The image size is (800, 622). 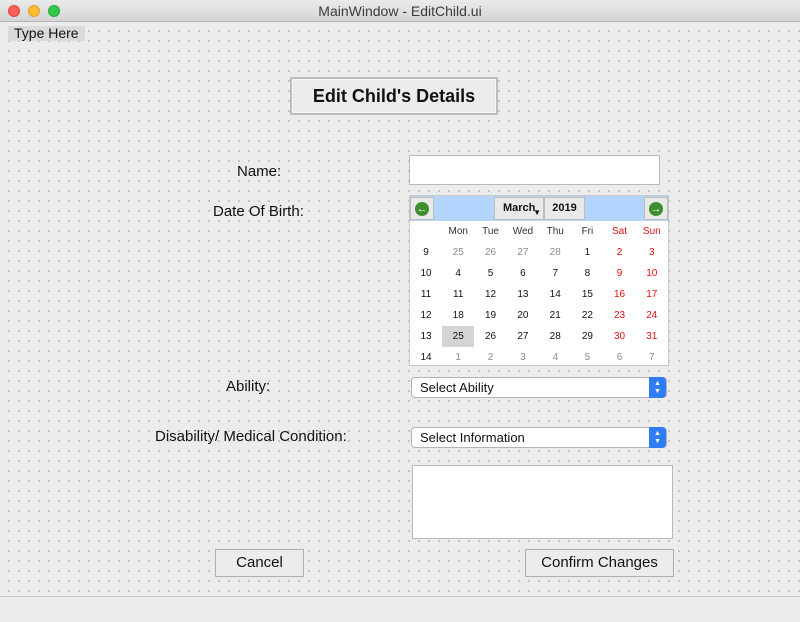 What do you see at coordinates (587, 315) in the screenshot?
I see `calendar-day: 22` at bounding box center [587, 315].